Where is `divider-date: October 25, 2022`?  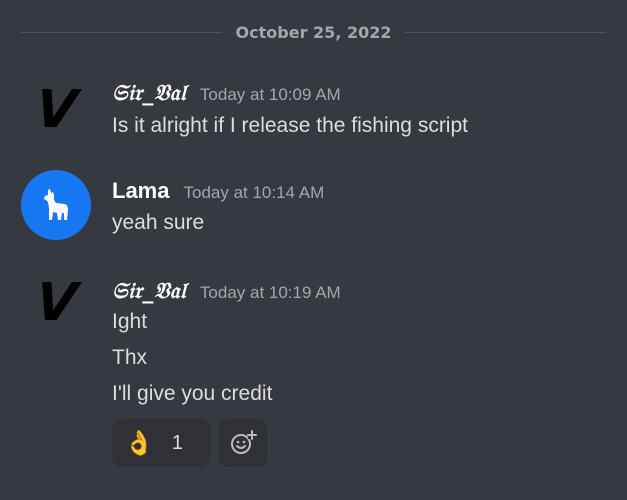
divider-date: October 25, 2022 is located at coordinates (313, 32).